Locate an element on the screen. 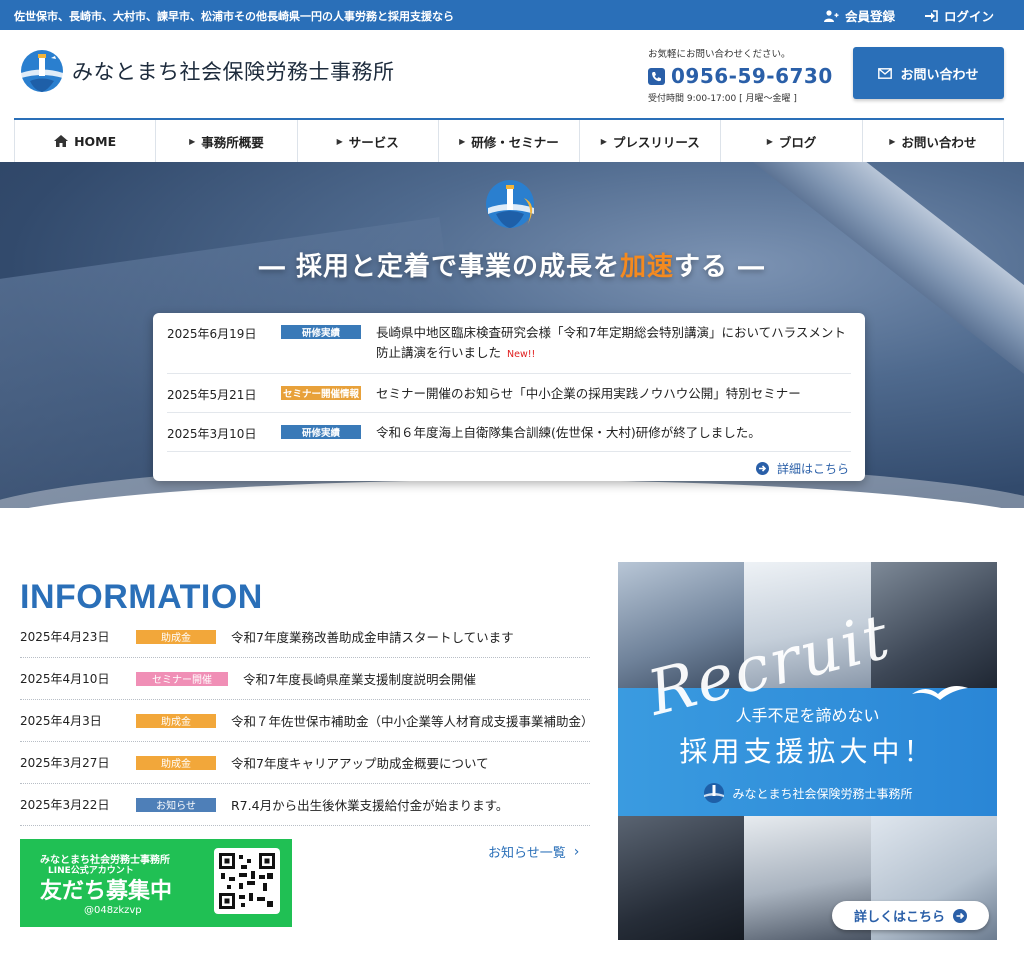 This screenshot has width=1024, height=954. site-title: みなとまち社会保険労務士事務所 is located at coordinates (233, 72).